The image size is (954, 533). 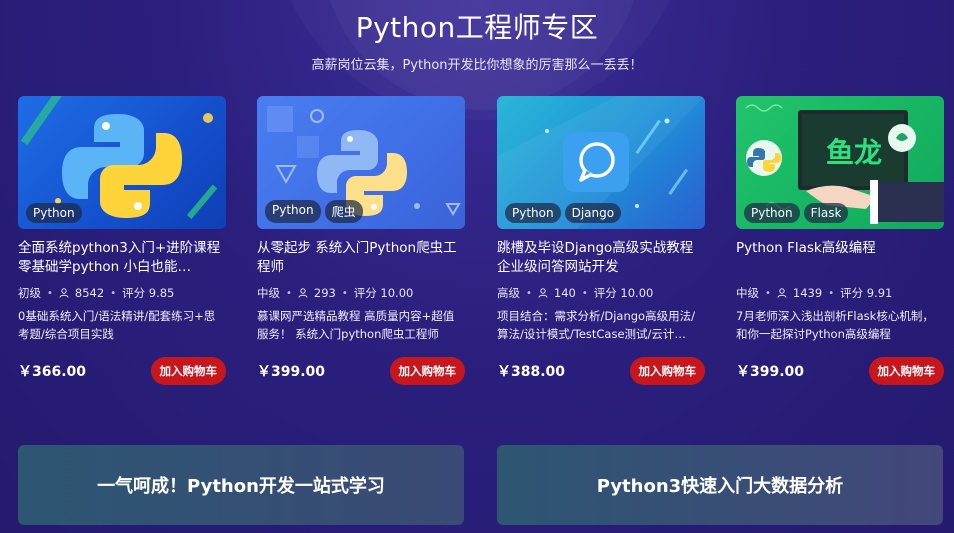 I want to click on tag-list: Python Flask, so click(x=796, y=213).